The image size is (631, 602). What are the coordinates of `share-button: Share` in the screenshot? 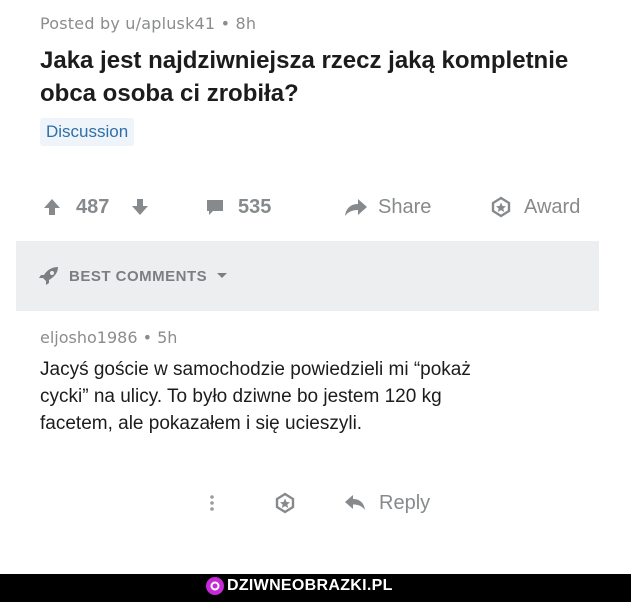 It's located at (387, 207).